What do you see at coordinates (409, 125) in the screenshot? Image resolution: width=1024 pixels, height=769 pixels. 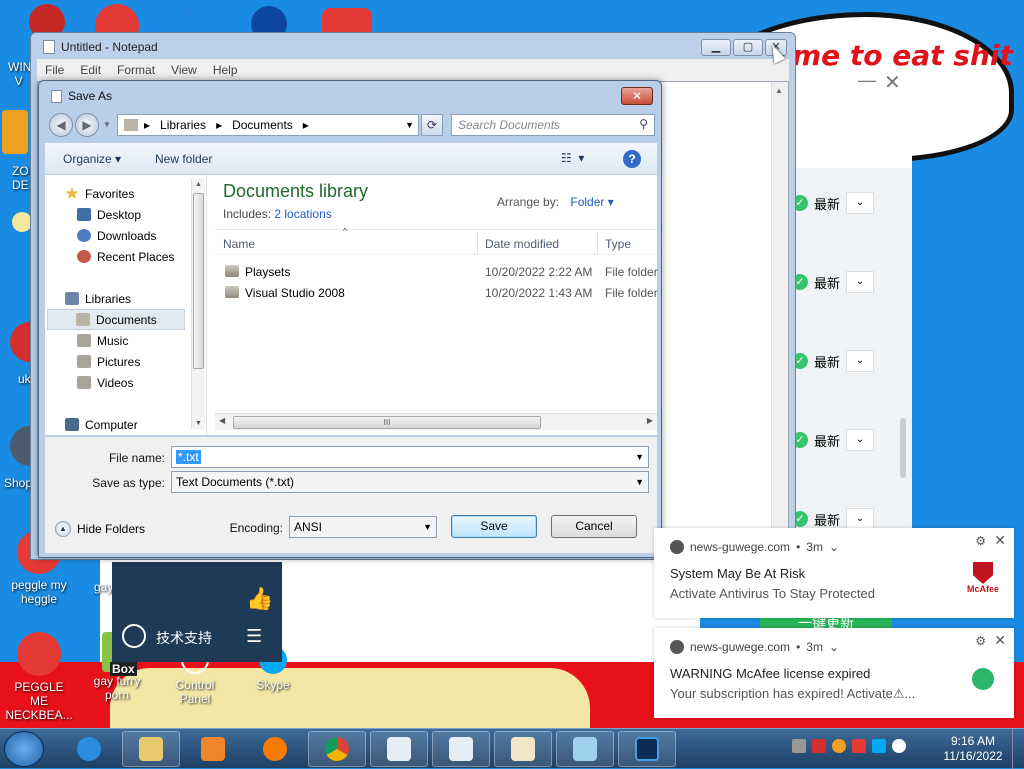 I see `address-dropdown-icon: ▼` at bounding box center [409, 125].